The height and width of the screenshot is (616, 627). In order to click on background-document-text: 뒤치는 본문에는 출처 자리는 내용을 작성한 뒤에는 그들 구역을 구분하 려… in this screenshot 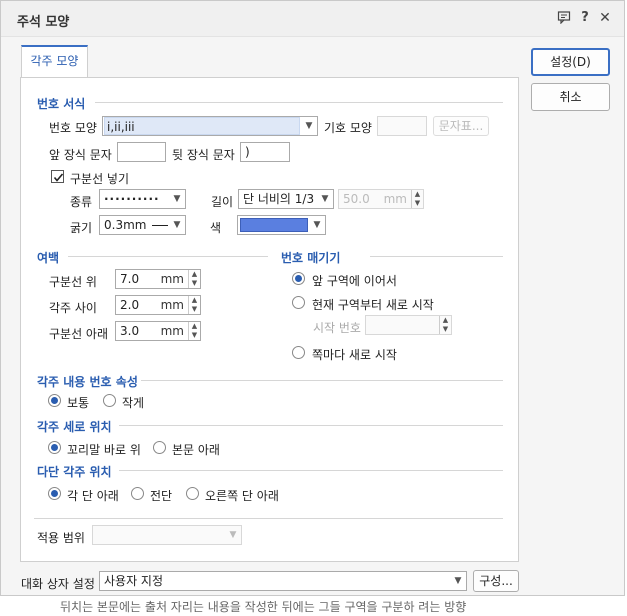, I will do `click(263, 607)`.